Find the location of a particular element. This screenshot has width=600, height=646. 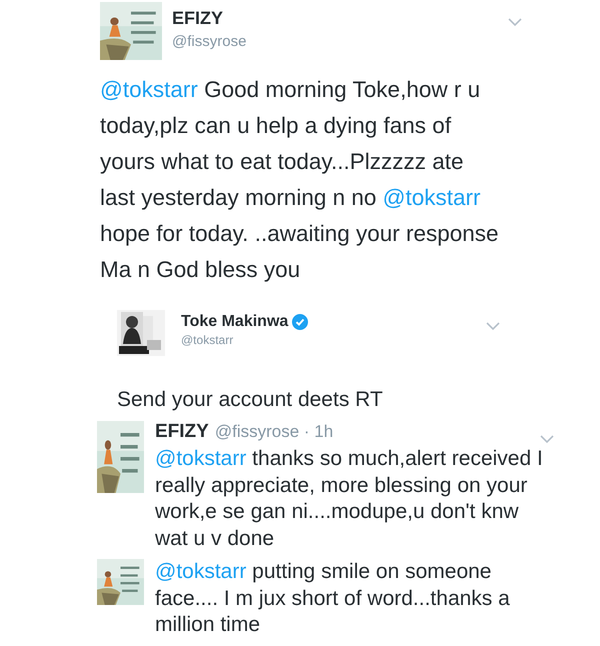

user-handle: @fissyrose · 1h is located at coordinates (274, 432).